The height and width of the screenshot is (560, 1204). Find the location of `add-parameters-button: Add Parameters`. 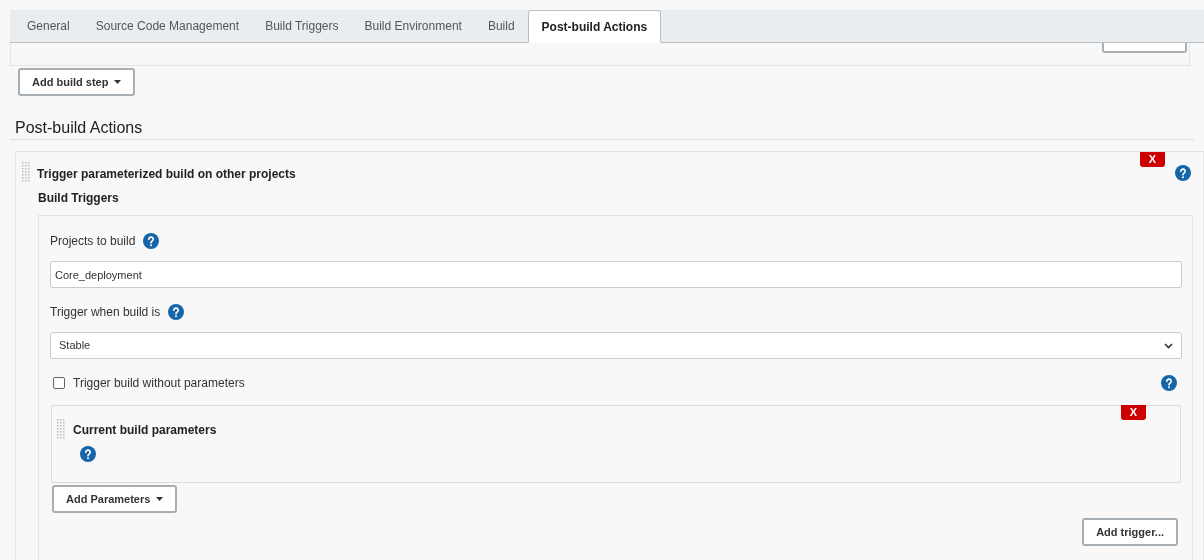

add-parameters-button: Add Parameters is located at coordinates (115, 499).